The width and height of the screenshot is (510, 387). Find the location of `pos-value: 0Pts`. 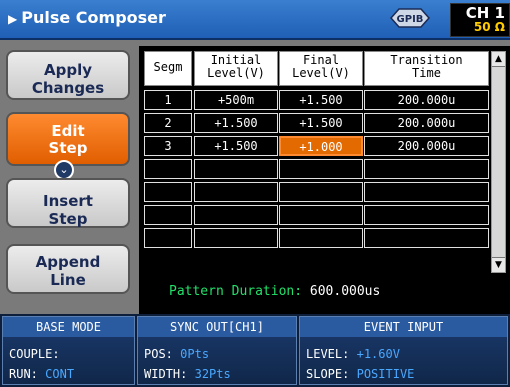

pos-value: 0Pts is located at coordinates (195, 354).